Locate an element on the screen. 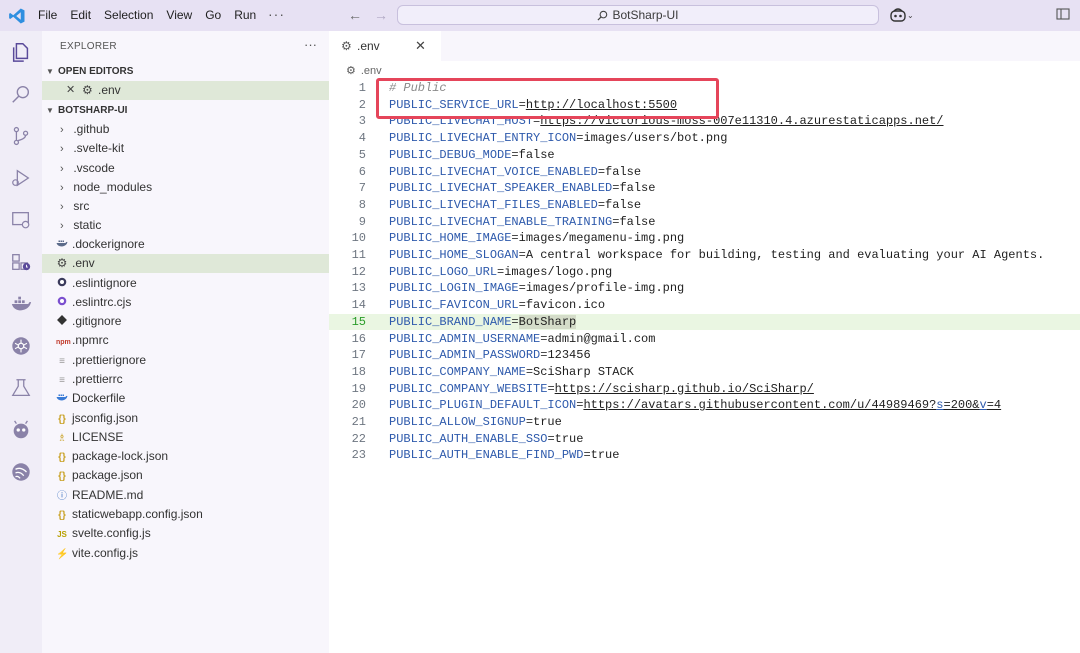 Image resolution: width=1080 pixels, height=653 pixels. code-line: 22 PUBLIC_AUTH_ENABLE_SSO=true is located at coordinates (704, 439).